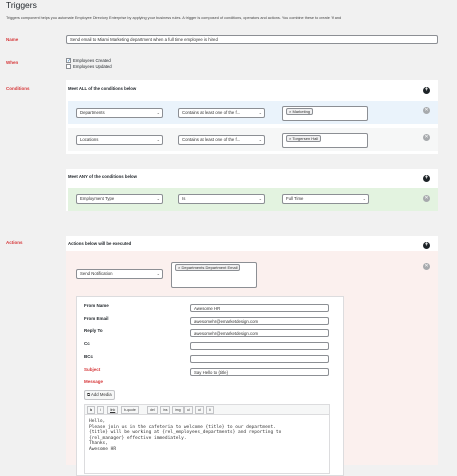  Describe the element at coordinates (113, 410) in the screenshot. I see `link-button: link` at that location.